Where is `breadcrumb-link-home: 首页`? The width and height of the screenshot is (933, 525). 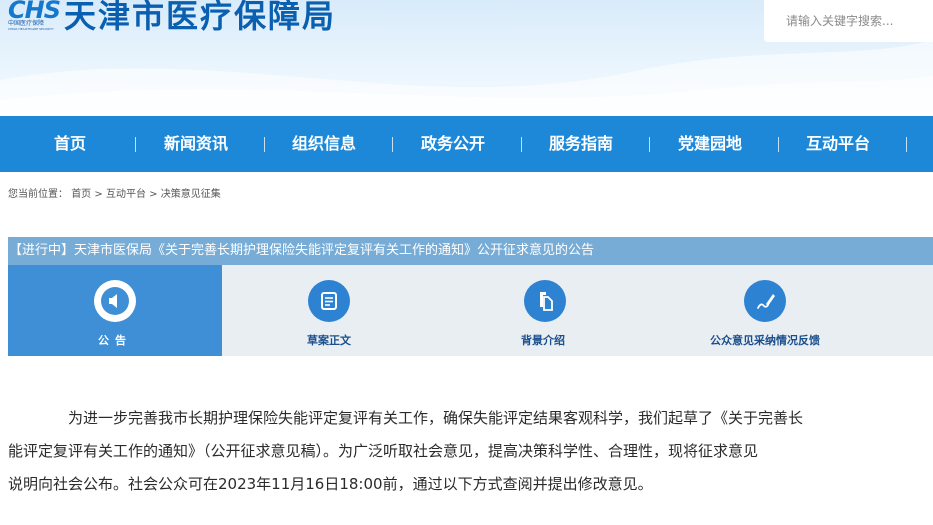 breadcrumb-link-home: 首页 is located at coordinates (81, 194).